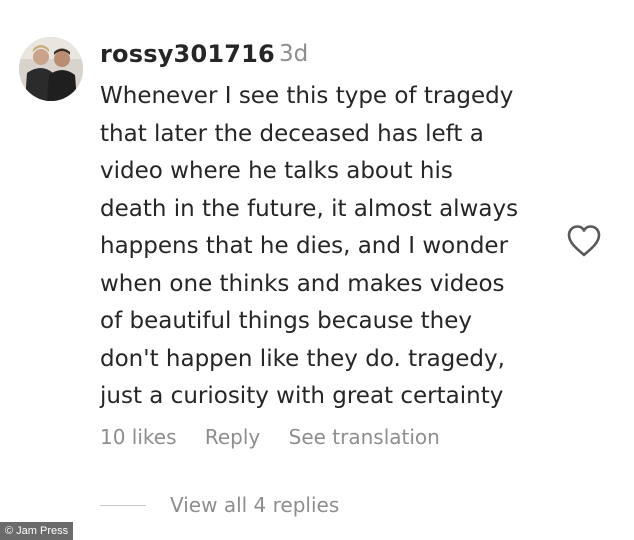 The height and width of the screenshot is (540, 634). Describe the element at coordinates (309, 208) in the screenshot. I see `comment-text-line: death in the future, it almost always` at that location.